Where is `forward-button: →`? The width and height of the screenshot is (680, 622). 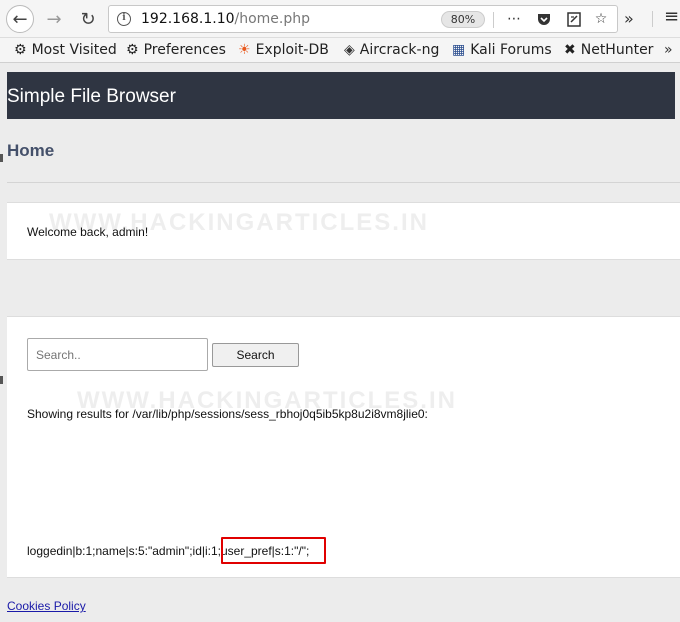 forward-button: → is located at coordinates (54, 19).